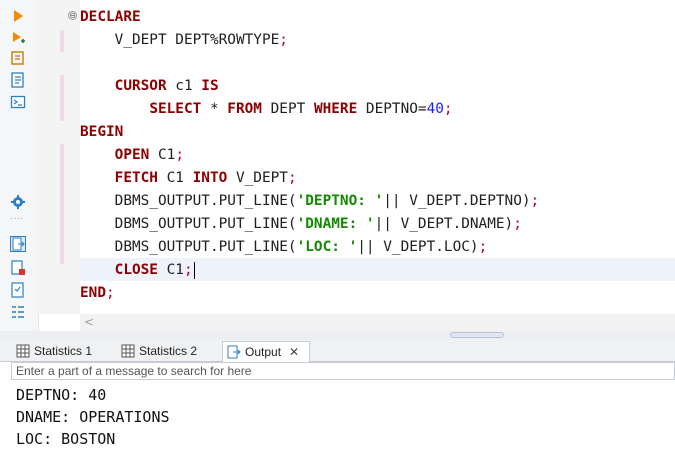 The height and width of the screenshot is (454, 675). Describe the element at coordinates (457, 201) in the screenshot. I see `code-token: || V_DEPT.DEPTNO)` at that location.